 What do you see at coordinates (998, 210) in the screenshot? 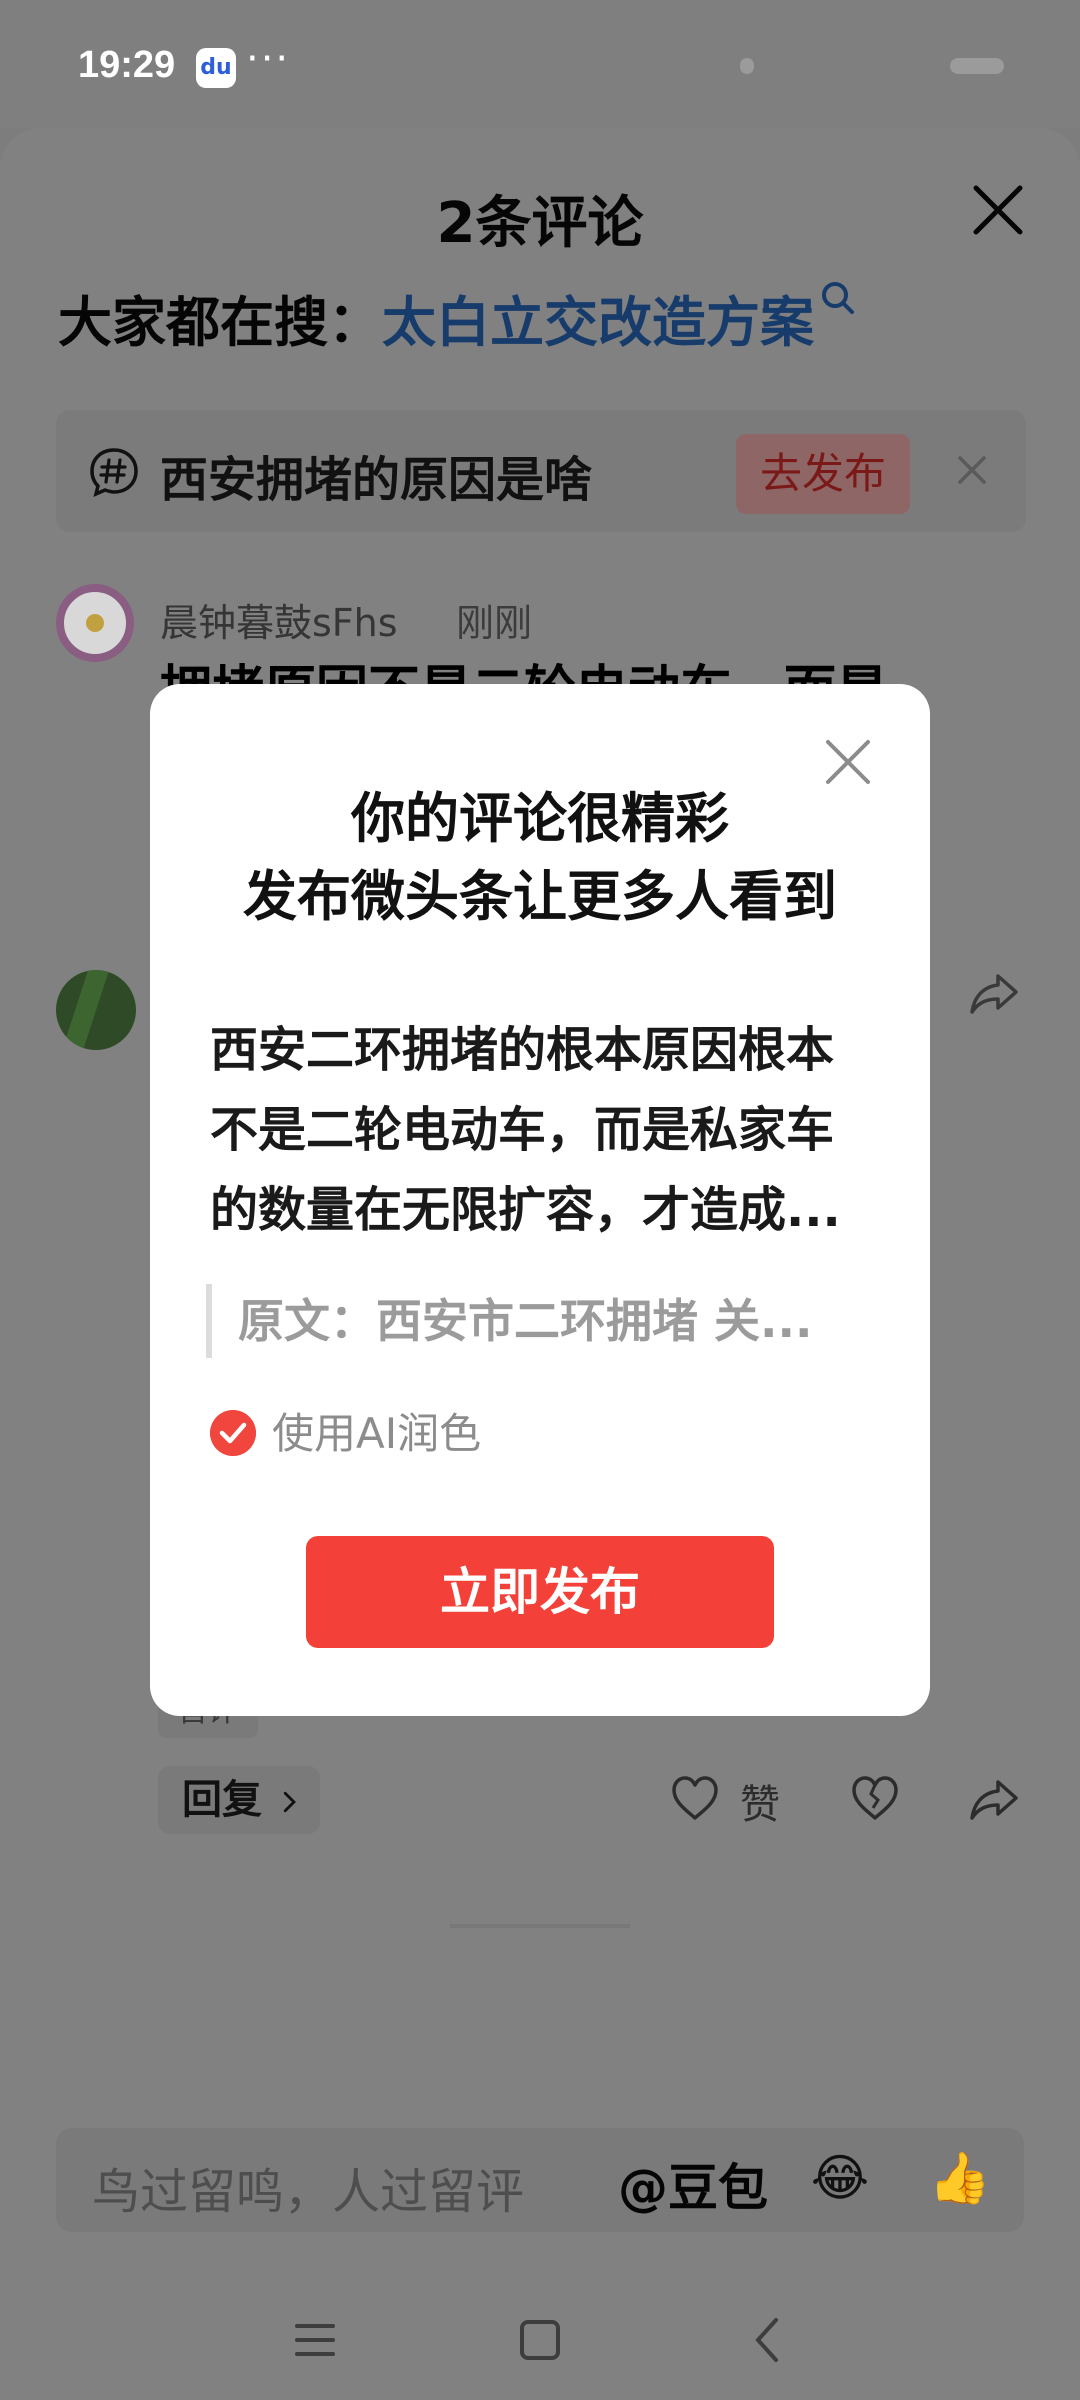
I see `close-icon` at bounding box center [998, 210].